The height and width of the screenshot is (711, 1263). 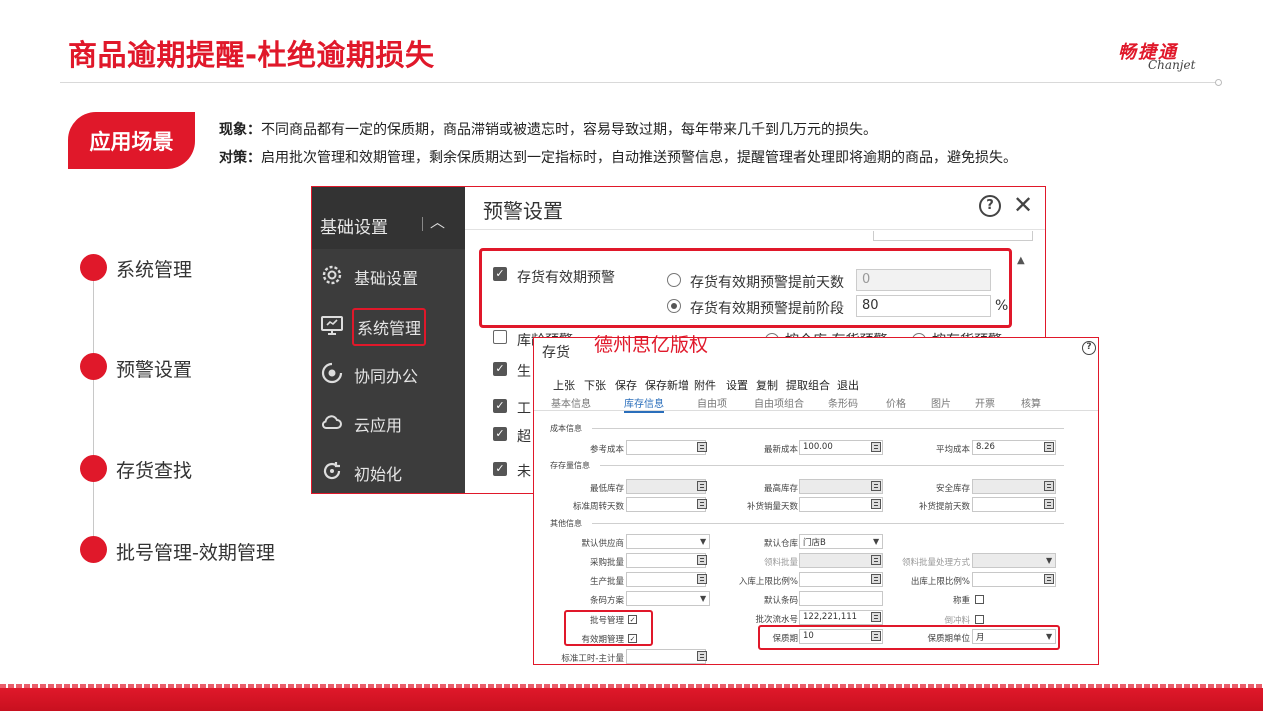 What do you see at coordinates (848, 385) in the screenshot?
I see `toolbar-exit-button: 退出` at bounding box center [848, 385].